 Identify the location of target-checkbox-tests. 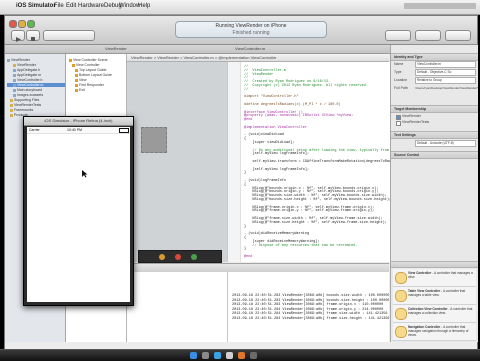
(398, 123).